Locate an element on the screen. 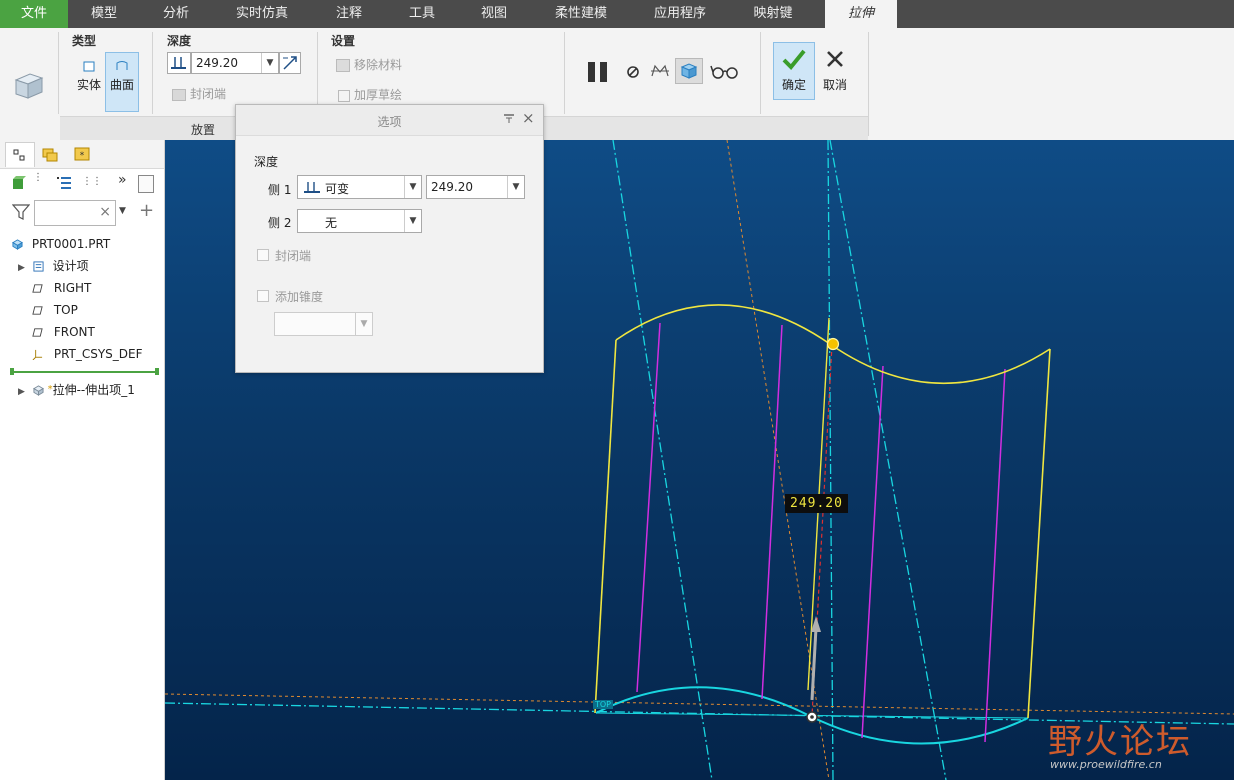 The height and width of the screenshot is (780, 1234). surface-side-edge is located at coordinates (605, 526).